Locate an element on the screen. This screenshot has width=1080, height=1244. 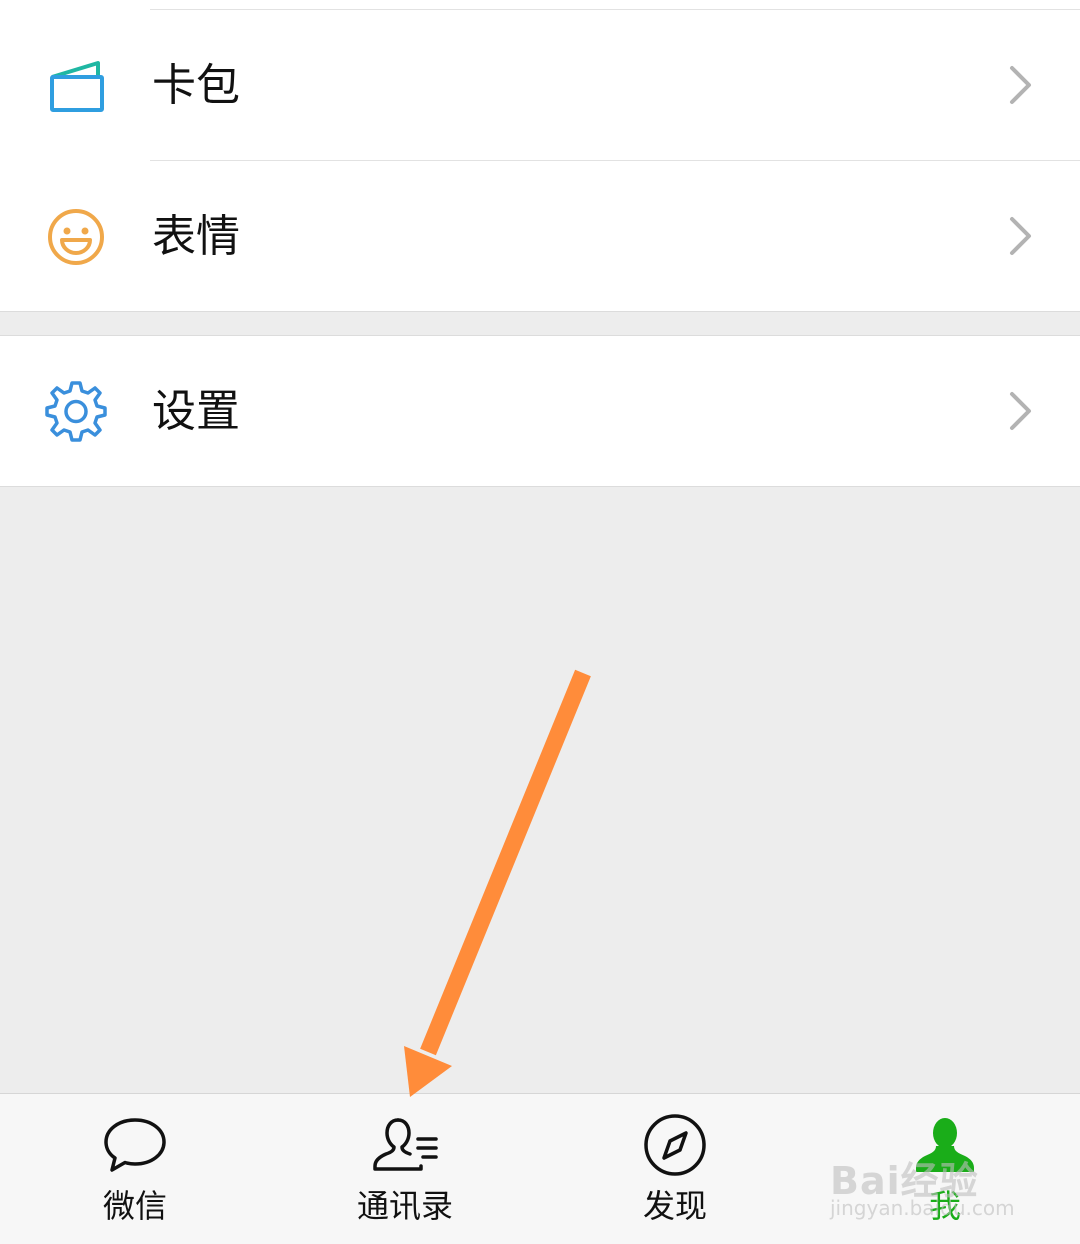
menu-item-label: 表情 is located at coordinates (196, 236).